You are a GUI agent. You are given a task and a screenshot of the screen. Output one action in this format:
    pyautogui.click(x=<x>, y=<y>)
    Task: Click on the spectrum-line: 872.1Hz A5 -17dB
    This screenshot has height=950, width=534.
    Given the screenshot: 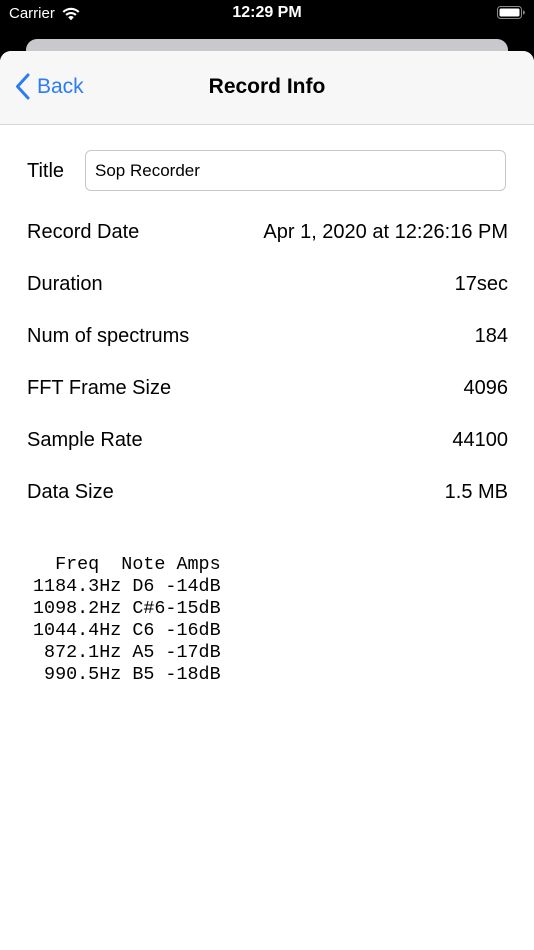 What is the action you would take?
    pyautogui.click(x=127, y=652)
    